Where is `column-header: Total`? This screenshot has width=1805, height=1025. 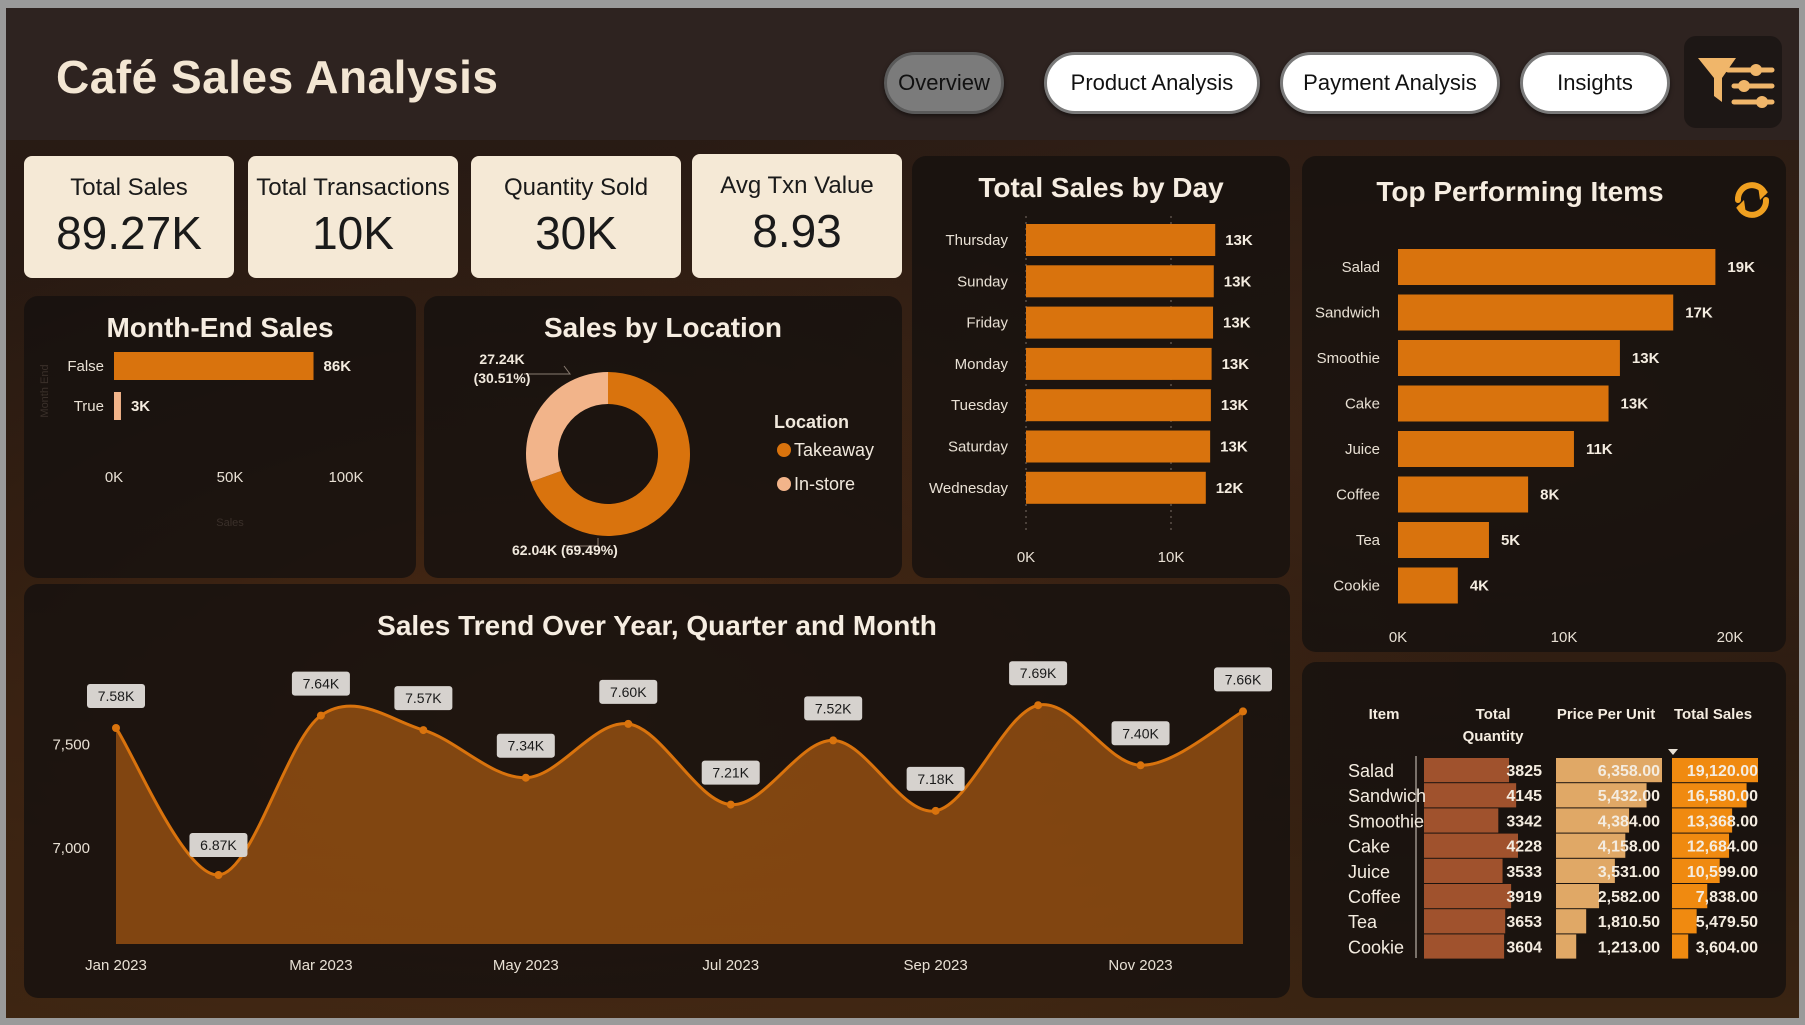 column-header: Total is located at coordinates (1493, 714).